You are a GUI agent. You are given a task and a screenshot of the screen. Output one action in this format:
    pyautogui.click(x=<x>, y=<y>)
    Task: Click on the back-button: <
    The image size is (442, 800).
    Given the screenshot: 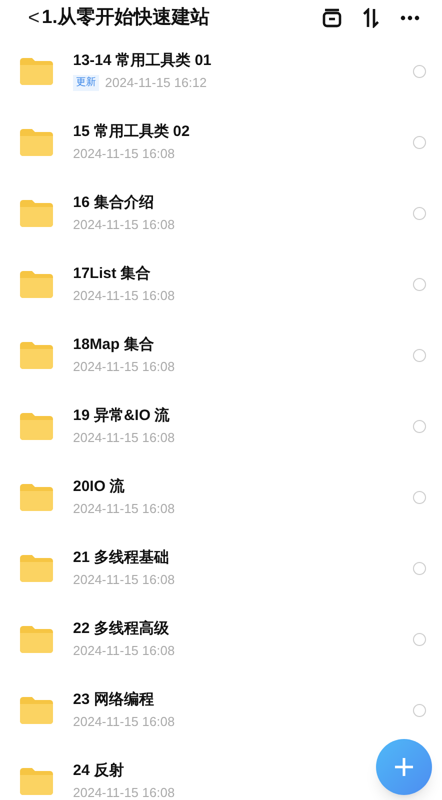 What is the action you would take?
    pyautogui.click(x=34, y=18)
    